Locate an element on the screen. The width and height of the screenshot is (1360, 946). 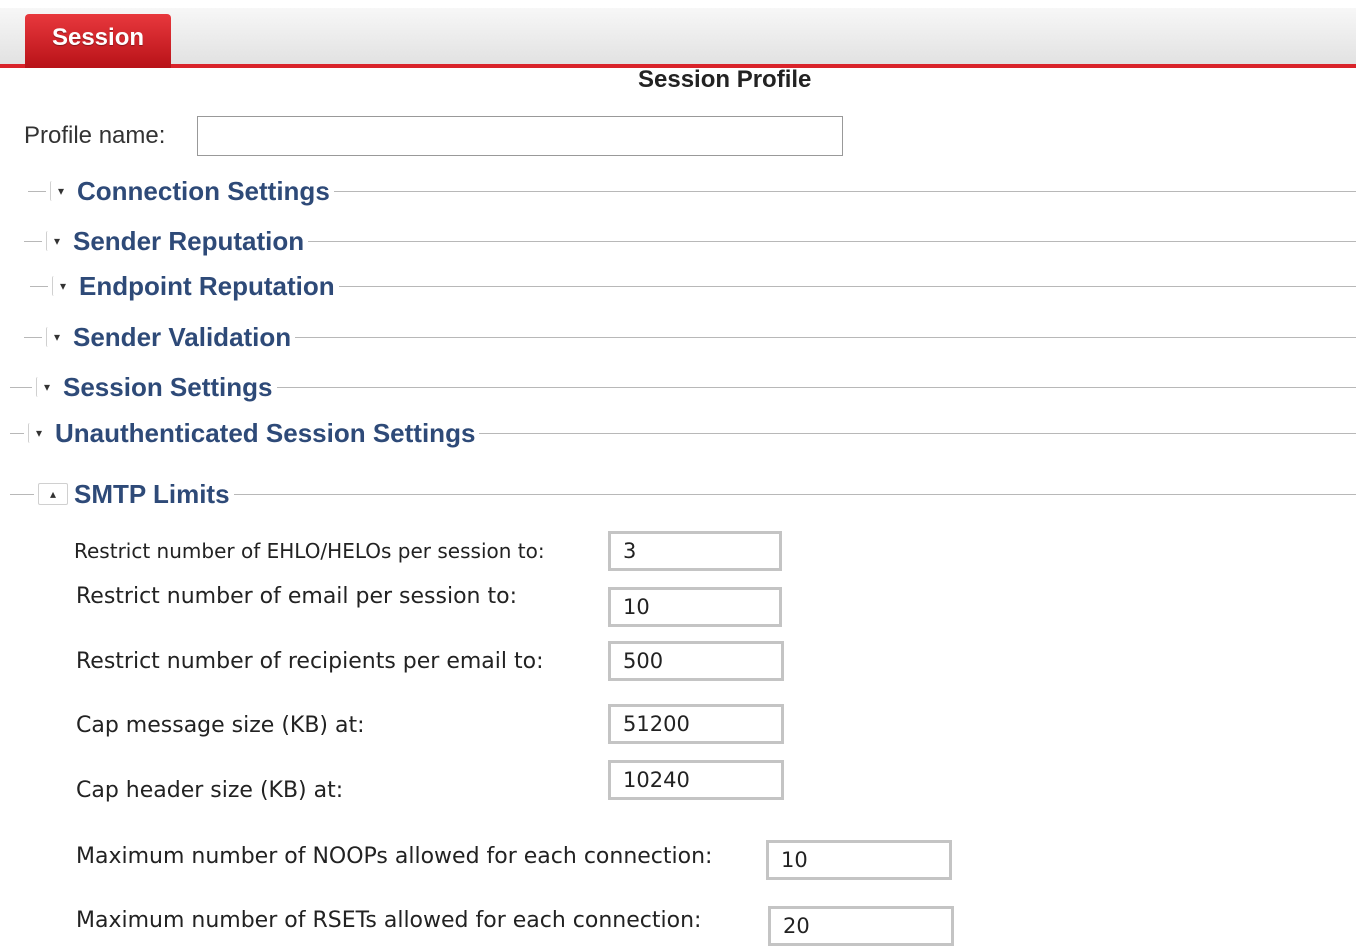
recipients-per-email-input is located at coordinates (696, 661).